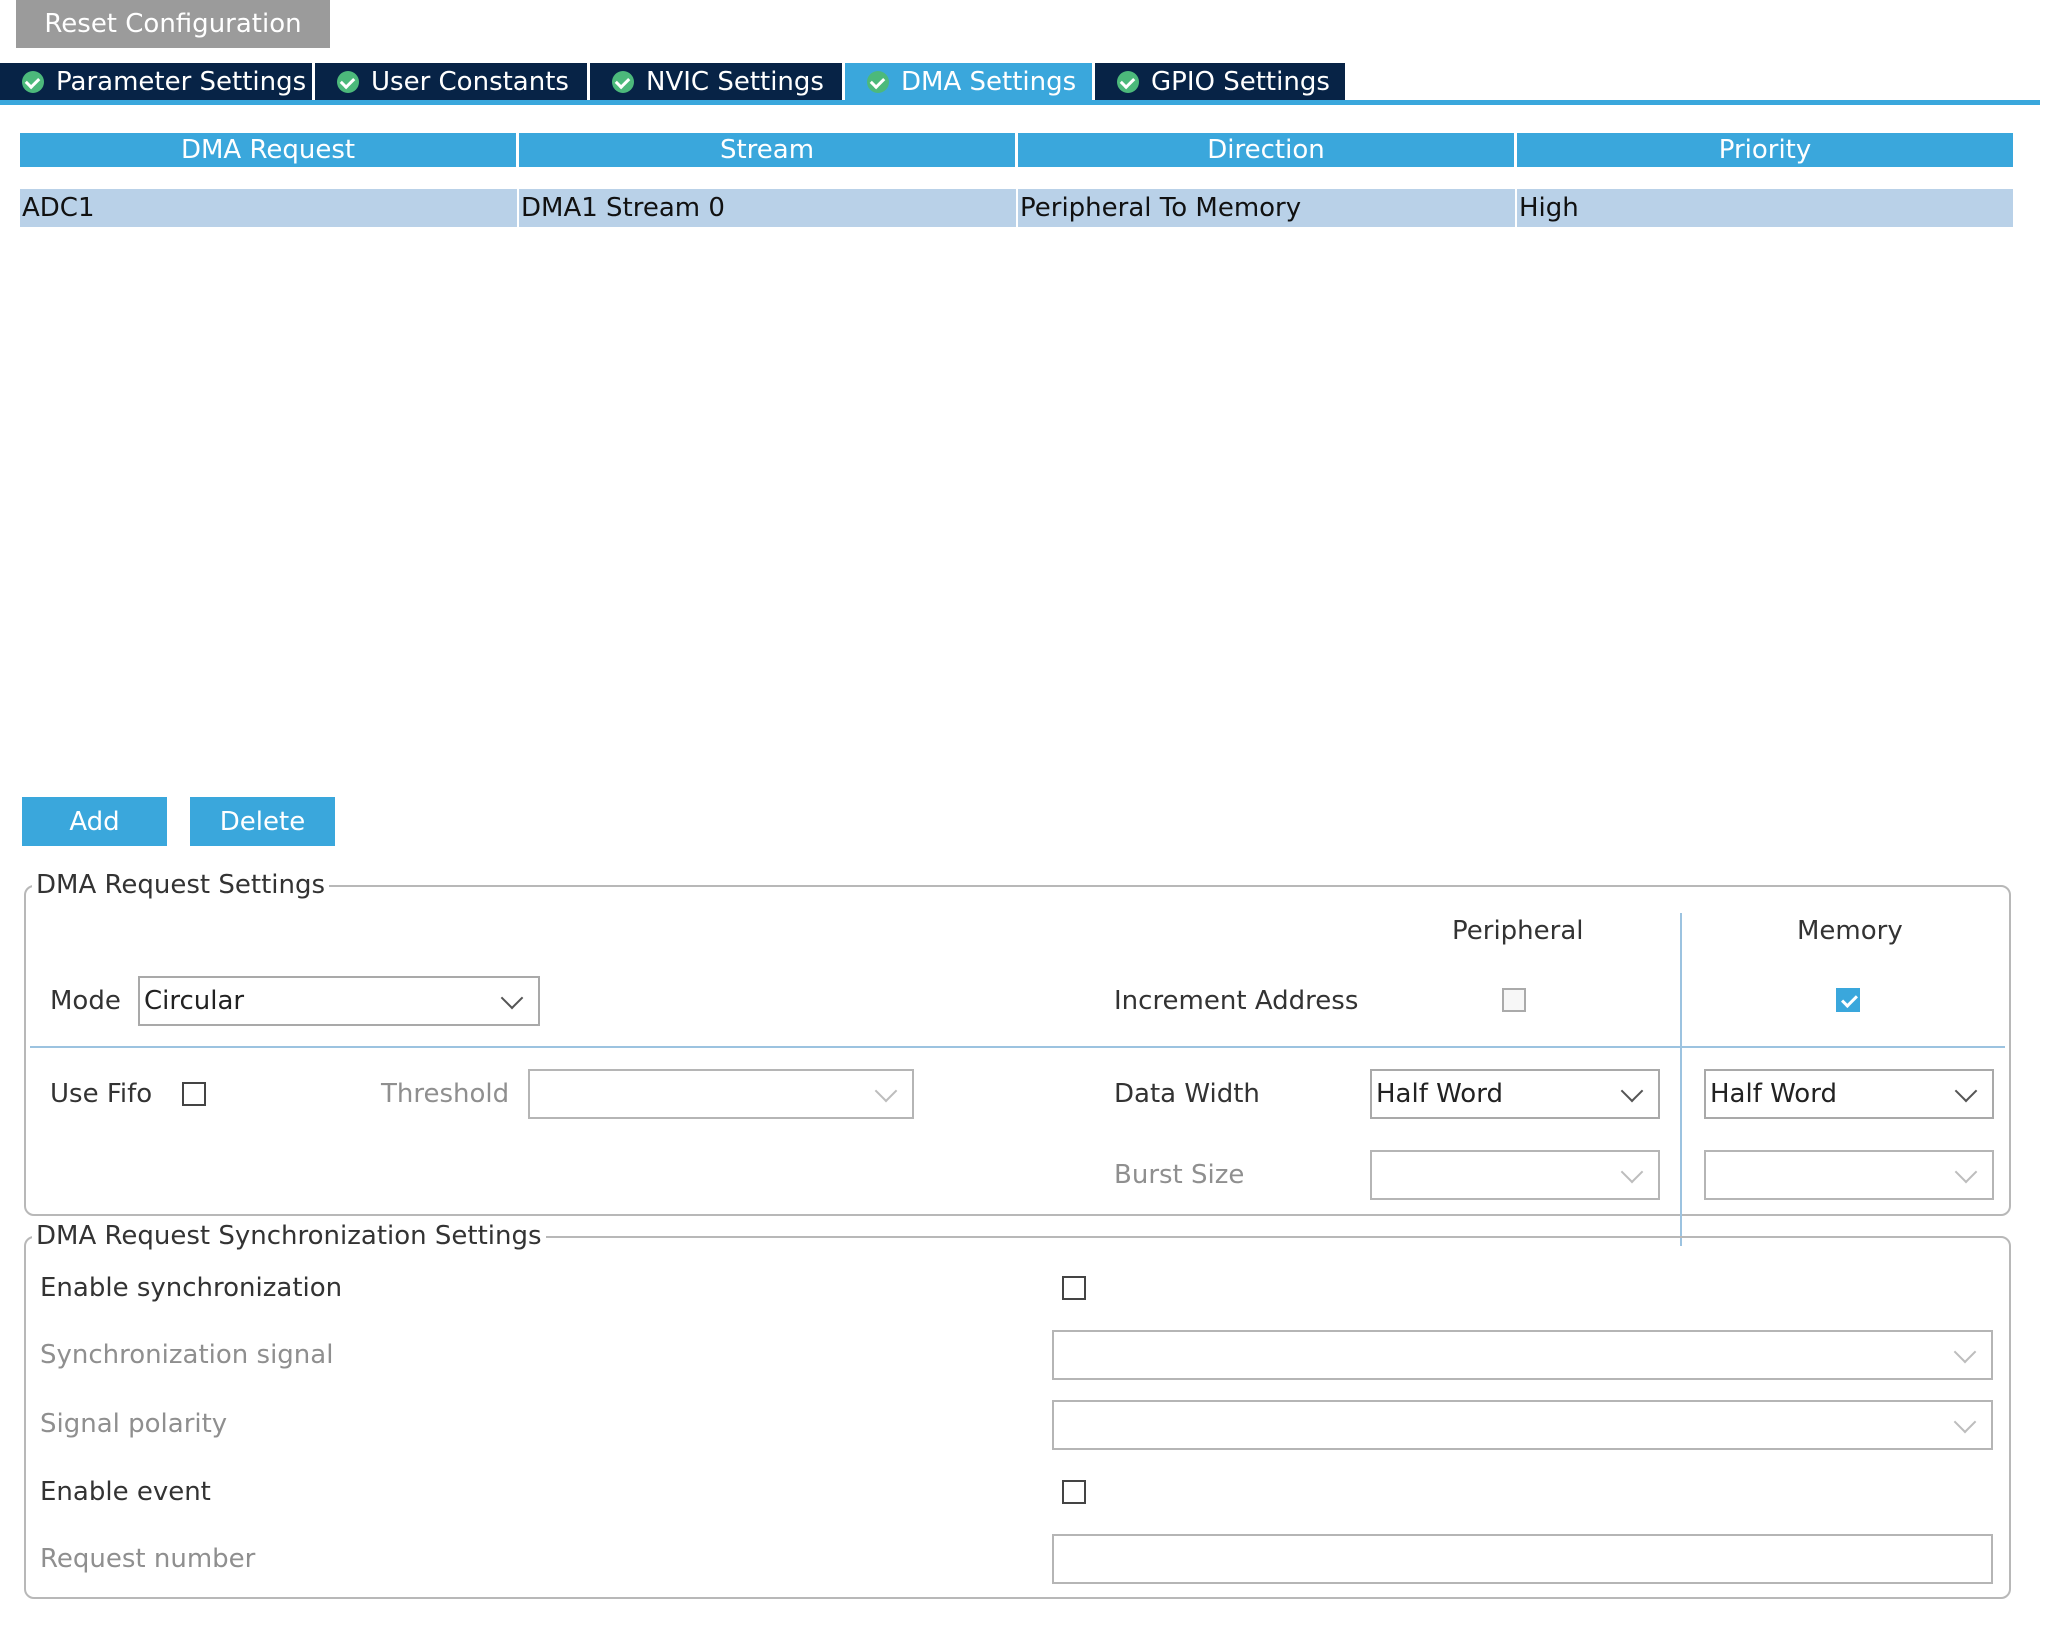 This screenshot has width=2046, height=1632. What do you see at coordinates (173, 24) in the screenshot?
I see `reset-configuration-button: Reset Configuration` at bounding box center [173, 24].